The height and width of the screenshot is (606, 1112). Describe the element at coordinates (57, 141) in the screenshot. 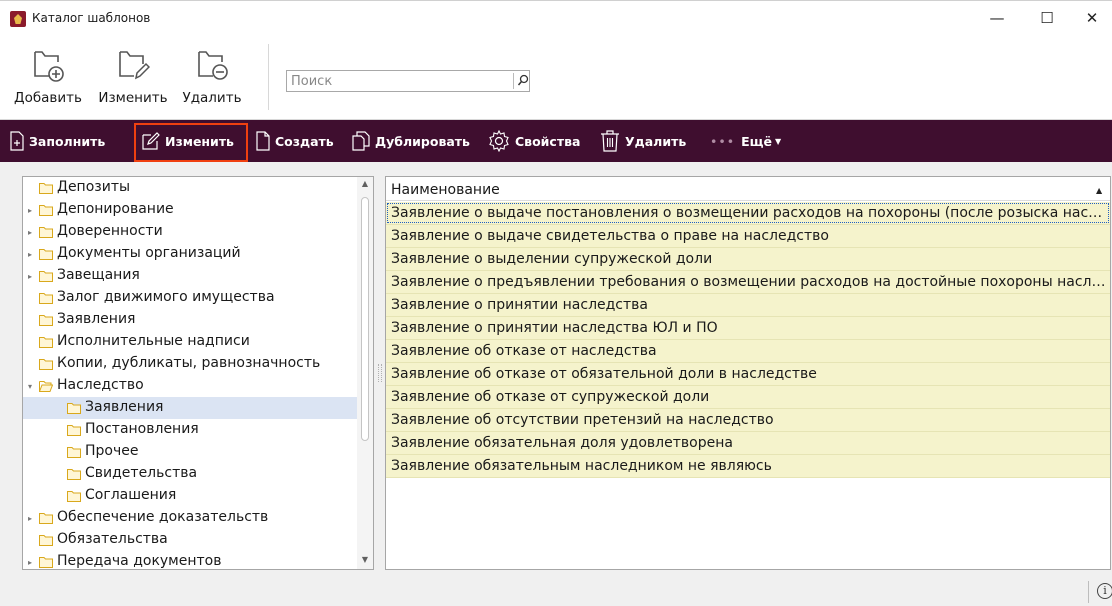

I see `toolbar-fill-button: Заполнить` at that location.